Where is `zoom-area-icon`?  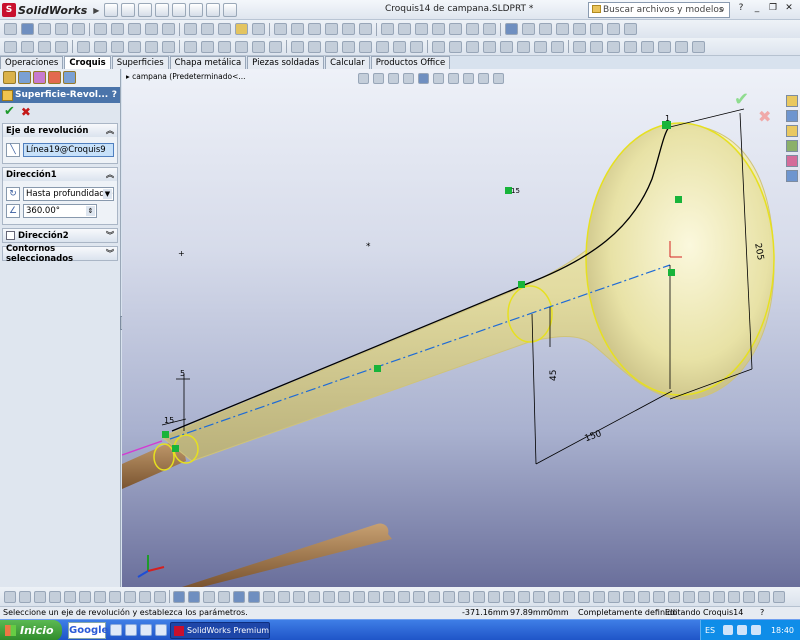 zoom-area-icon is located at coordinates (378, 78).